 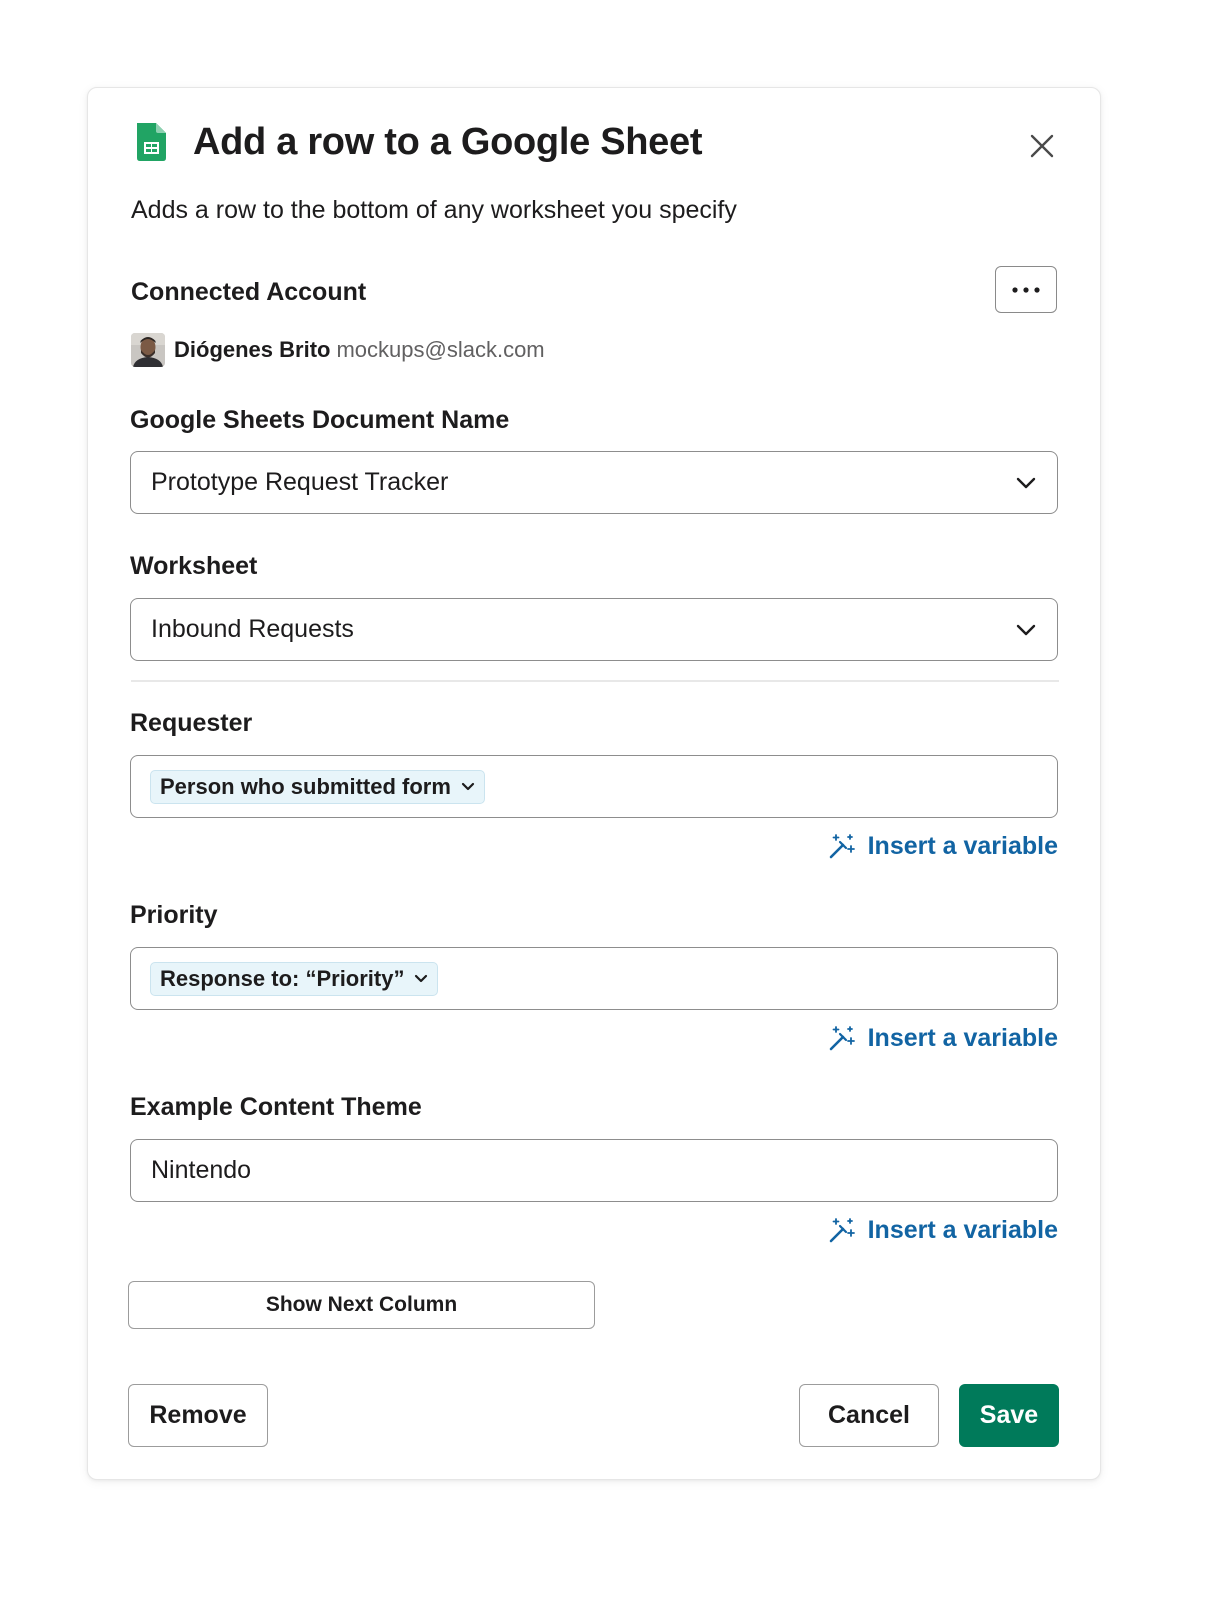 I want to click on modal-title: Add a row to a Google Sheet, so click(x=448, y=142).